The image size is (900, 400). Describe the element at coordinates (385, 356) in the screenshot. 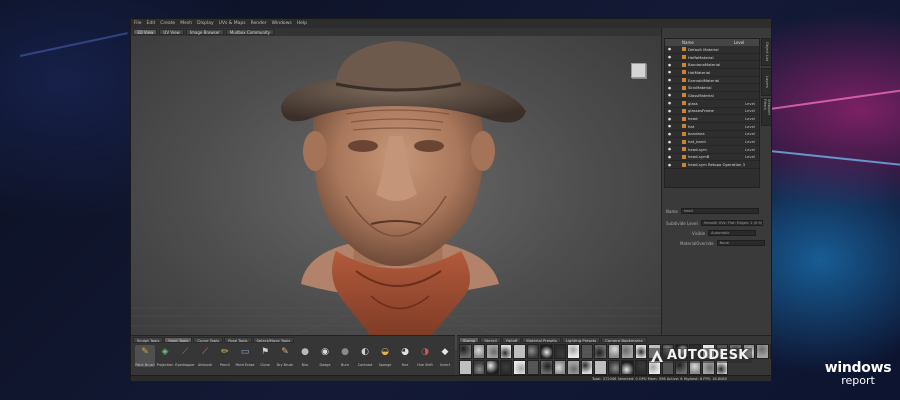

I see `tool-sponge: ◒ Sponge` at that location.